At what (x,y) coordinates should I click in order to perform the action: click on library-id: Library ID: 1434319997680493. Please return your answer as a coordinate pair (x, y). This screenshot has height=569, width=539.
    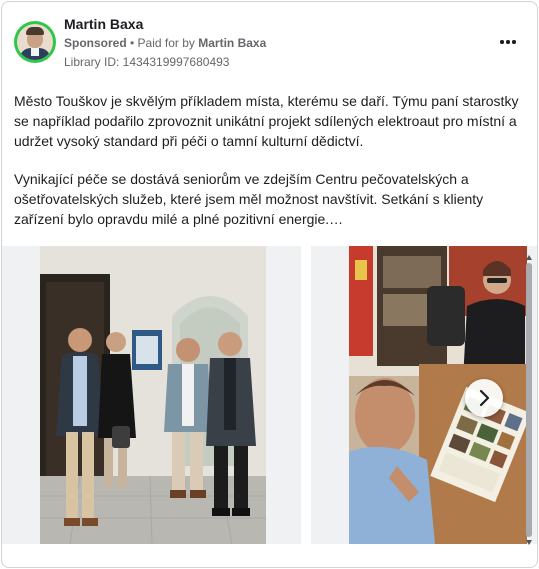
    Looking at the image, I should click on (147, 62).